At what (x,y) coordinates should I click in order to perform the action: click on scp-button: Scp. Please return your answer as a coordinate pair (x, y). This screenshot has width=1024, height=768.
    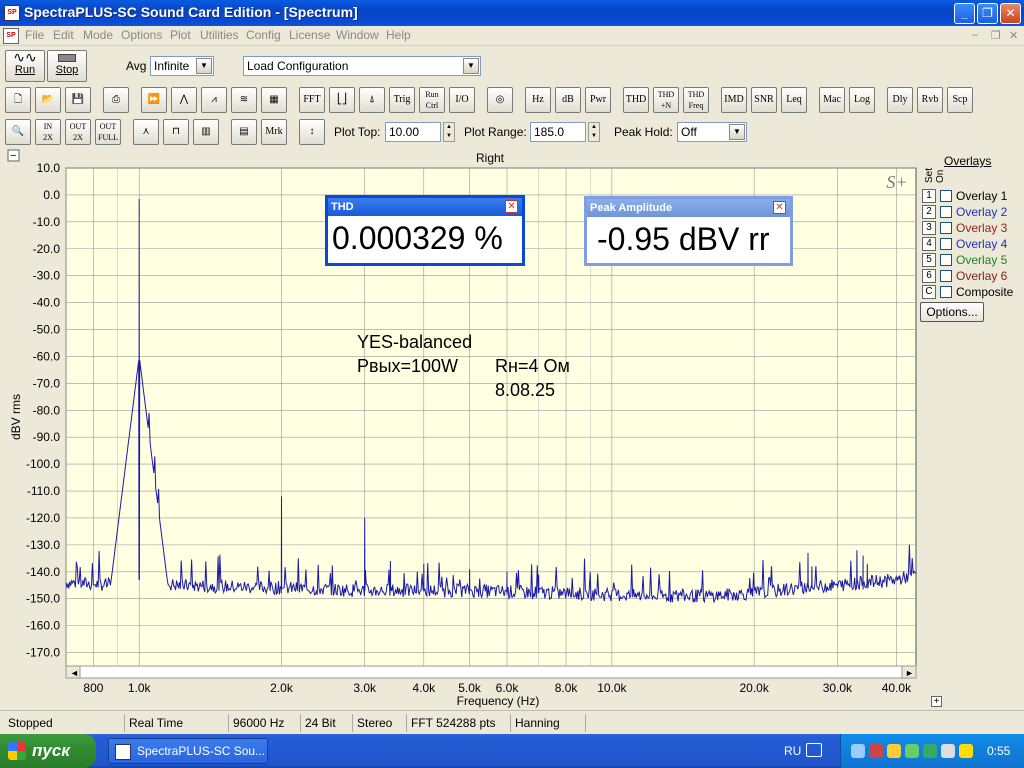
    Looking at the image, I should click on (960, 100).